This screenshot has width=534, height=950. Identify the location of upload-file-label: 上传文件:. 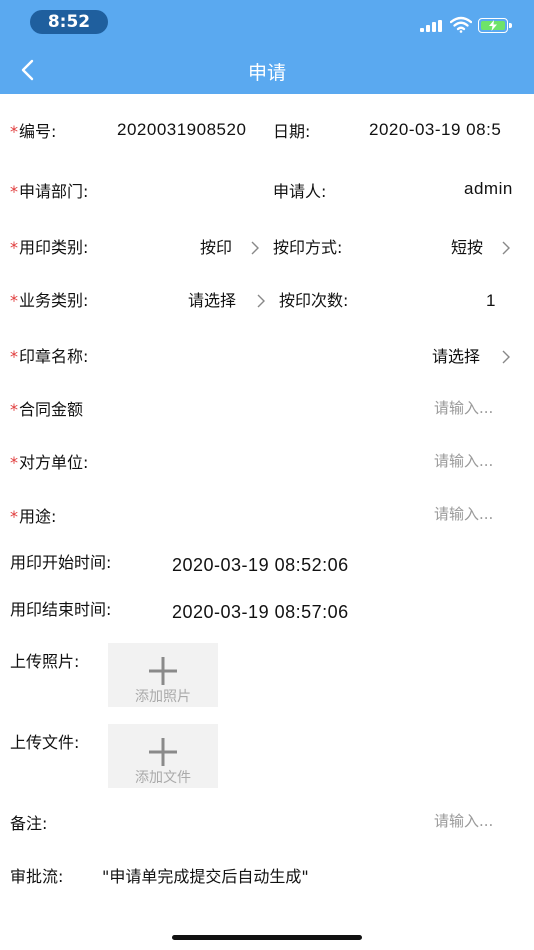
(45, 742).